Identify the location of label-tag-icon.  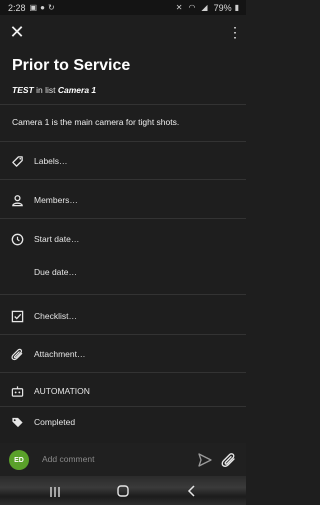
(17, 161).